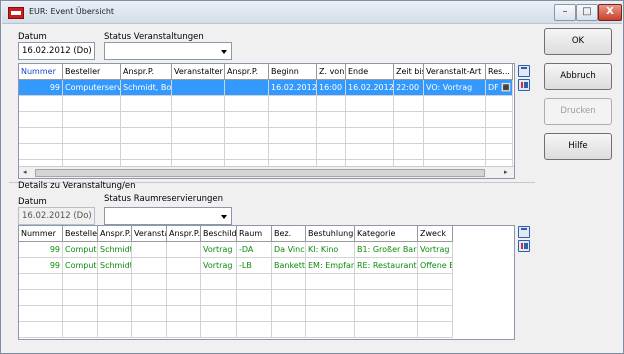 This screenshot has height=354, width=624. Describe the element at coordinates (578, 146) in the screenshot. I see `help-button: Hilfe` at that location.